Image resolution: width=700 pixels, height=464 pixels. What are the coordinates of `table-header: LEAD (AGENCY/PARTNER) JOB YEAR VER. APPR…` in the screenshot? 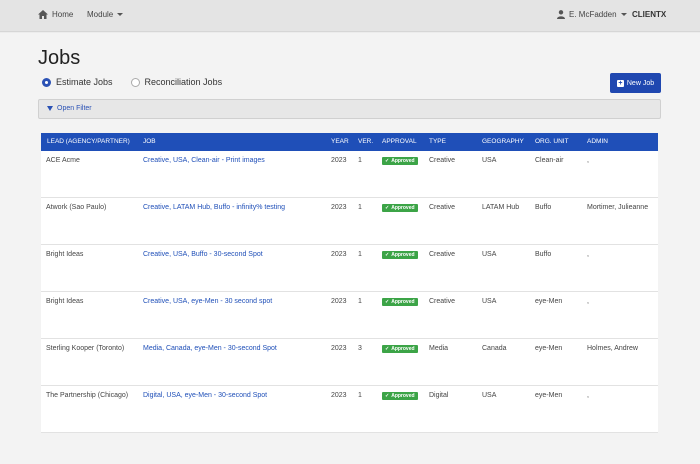 It's located at (349, 142).